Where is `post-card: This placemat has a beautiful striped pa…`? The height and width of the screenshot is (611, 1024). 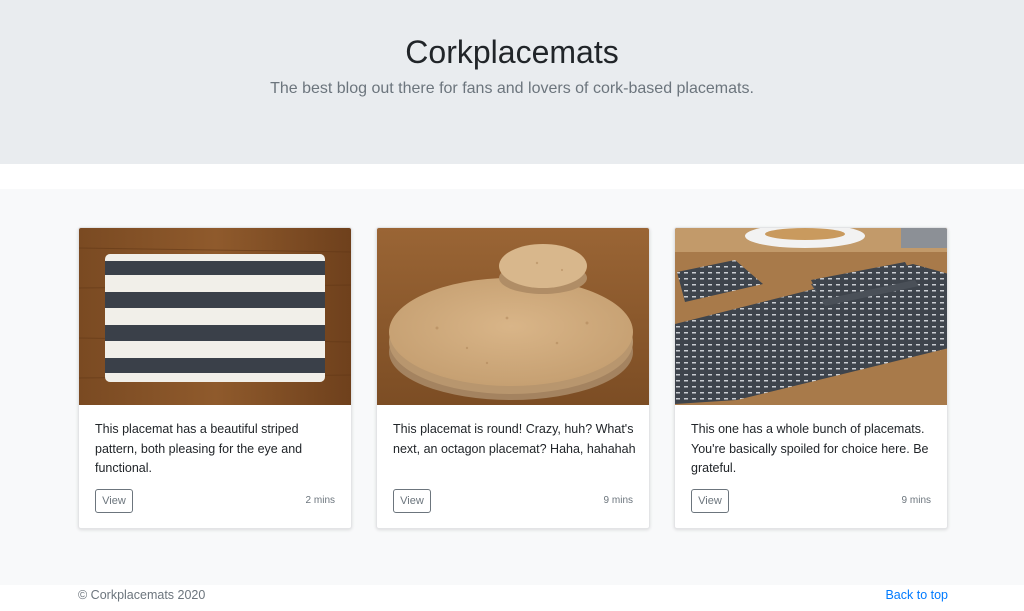 post-card: This placemat has a beautiful striped pa… is located at coordinates (215, 378).